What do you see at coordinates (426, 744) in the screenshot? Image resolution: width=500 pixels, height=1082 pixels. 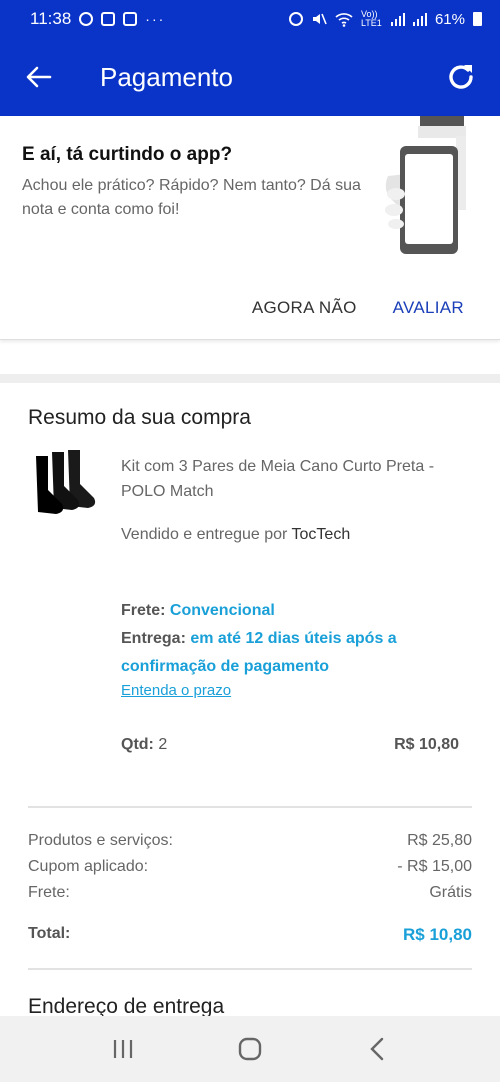 I see `item-price: R$ 10,80` at bounding box center [426, 744].